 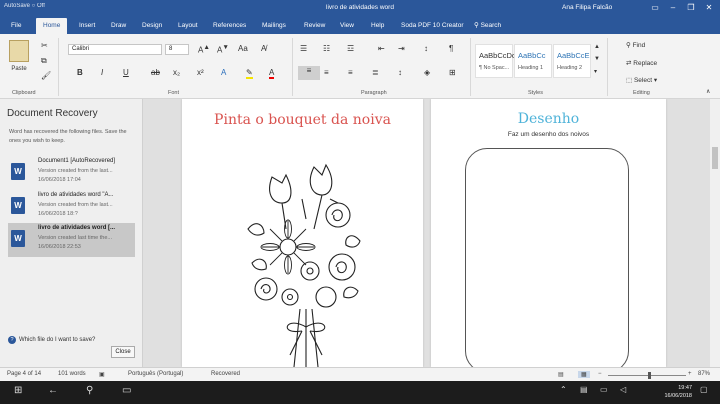 I want to click on tab-insert: Insert, so click(x=87, y=26).